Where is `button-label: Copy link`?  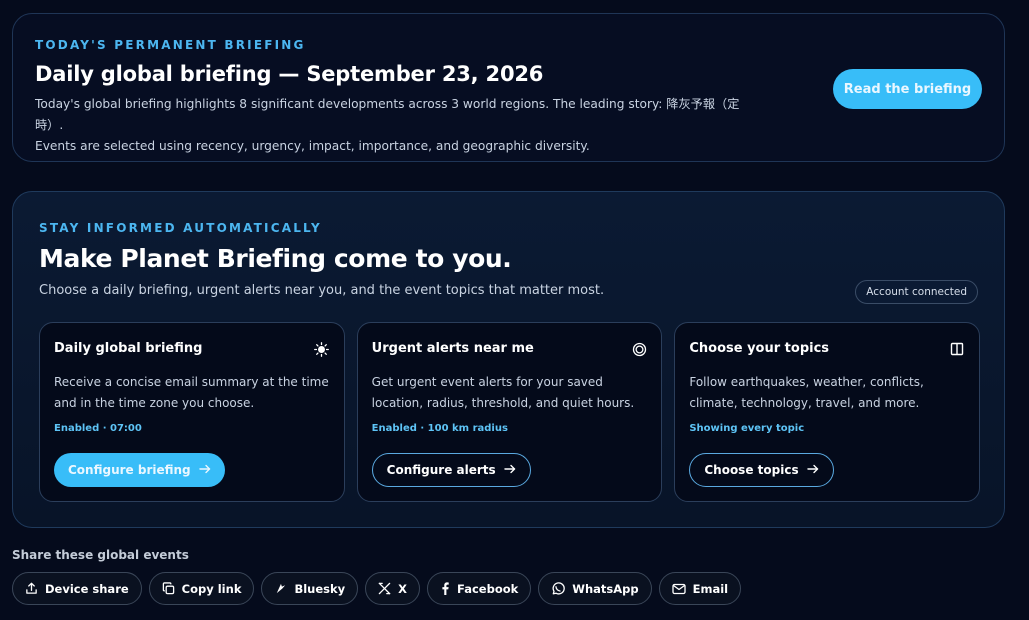
button-label: Copy link is located at coordinates (211, 588).